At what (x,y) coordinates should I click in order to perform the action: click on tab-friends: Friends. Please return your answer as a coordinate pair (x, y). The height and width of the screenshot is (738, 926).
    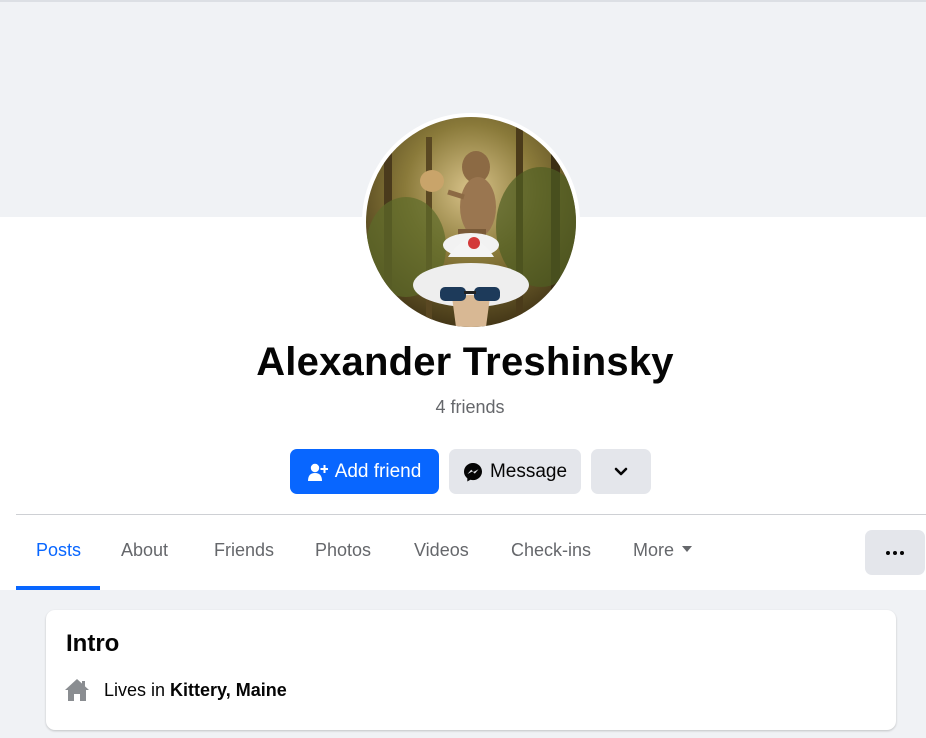
    Looking at the image, I should click on (244, 550).